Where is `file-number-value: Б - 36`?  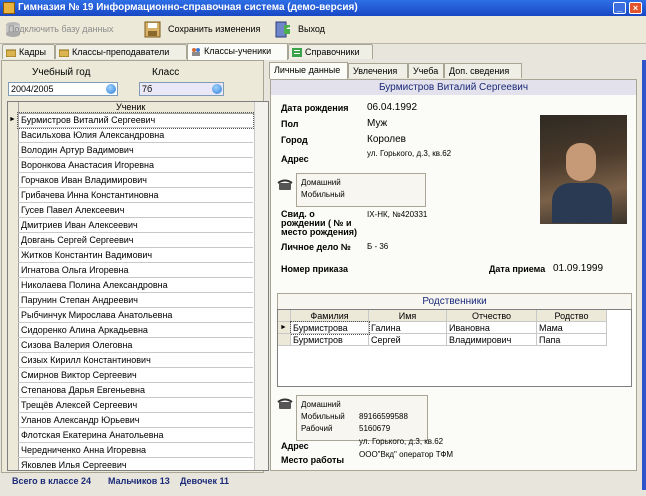
file-number-value: Б - 36 is located at coordinates (377, 246).